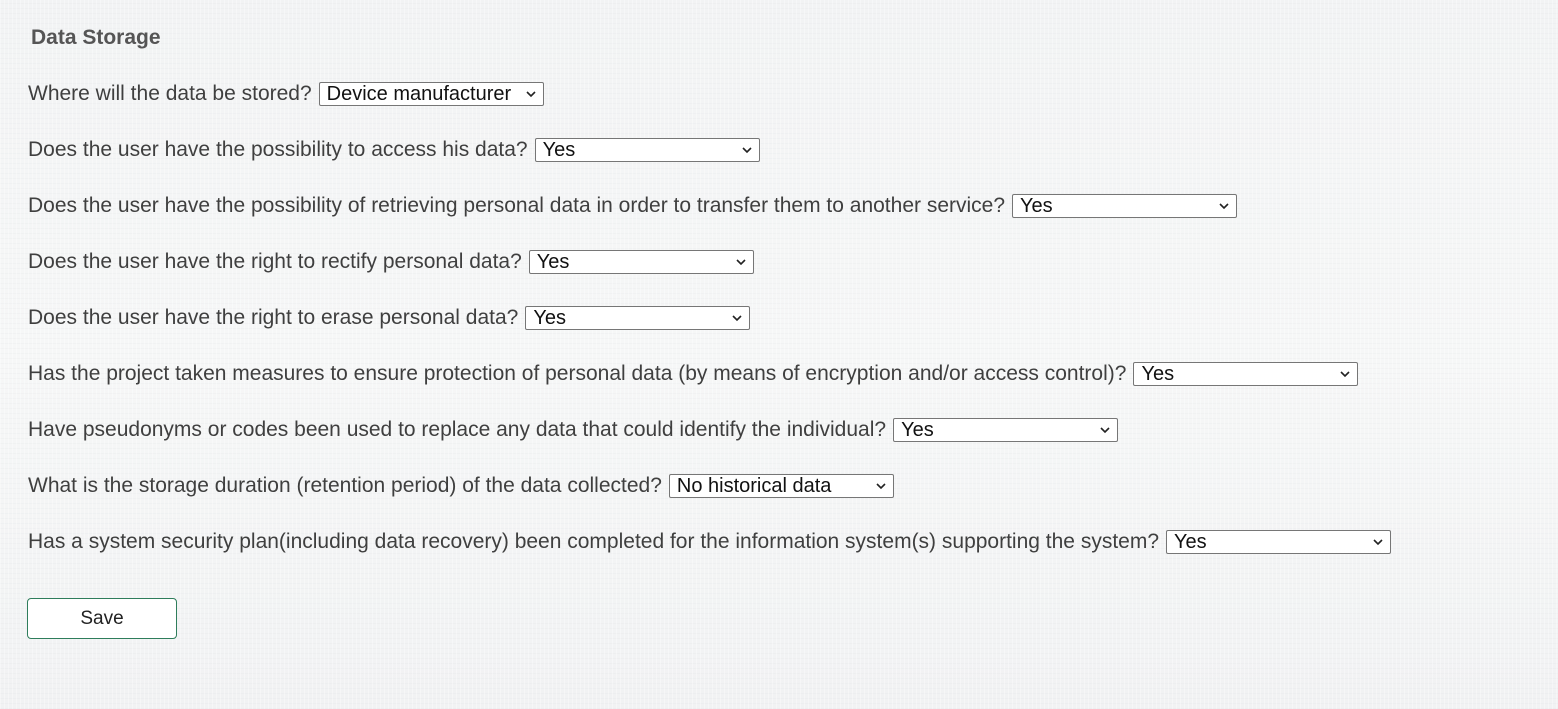 This screenshot has height=709, width=1558. I want to click on access-data-select: Yes, so click(647, 150).